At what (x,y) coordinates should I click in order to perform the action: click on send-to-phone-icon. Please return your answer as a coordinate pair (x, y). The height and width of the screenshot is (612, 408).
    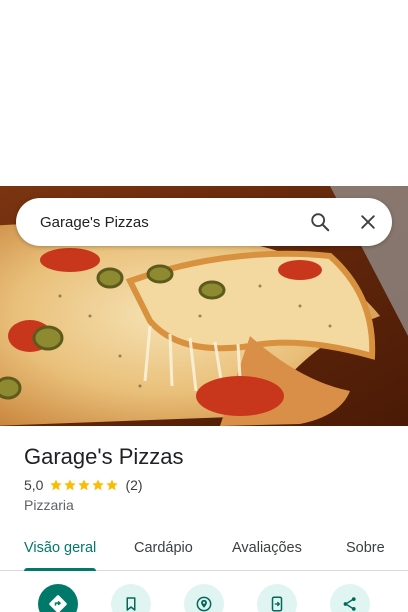
    Looking at the image, I should click on (277, 604).